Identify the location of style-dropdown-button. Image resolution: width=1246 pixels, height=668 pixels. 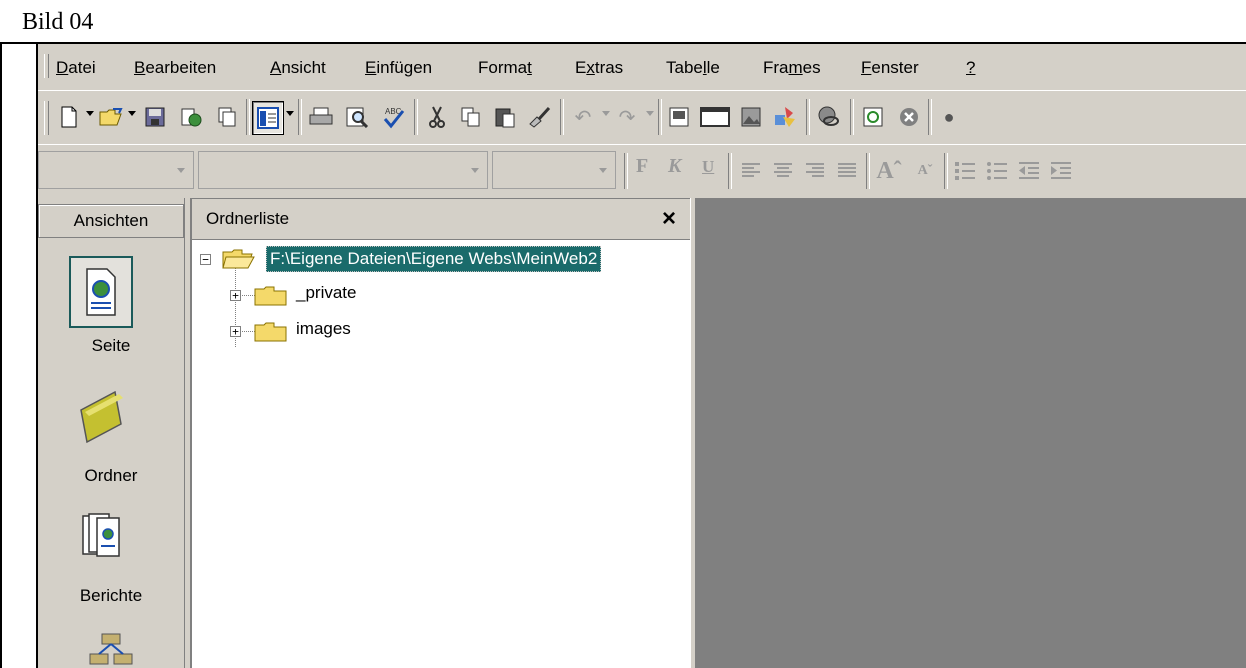
(181, 170).